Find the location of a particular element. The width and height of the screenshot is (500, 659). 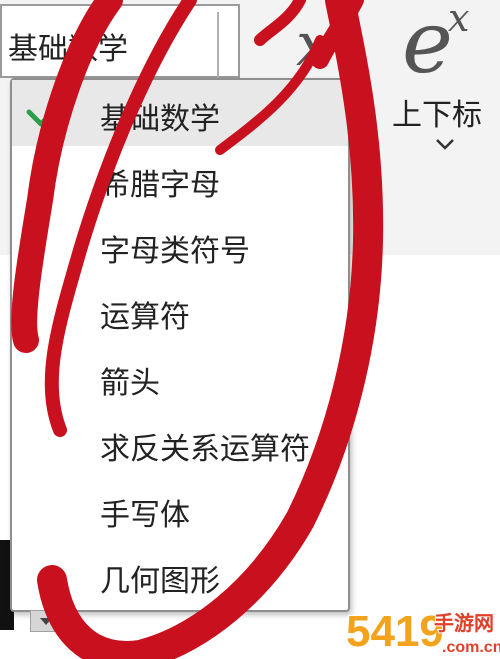

menu-item-basic-math: 基础数学 is located at coordinates (180, 113).